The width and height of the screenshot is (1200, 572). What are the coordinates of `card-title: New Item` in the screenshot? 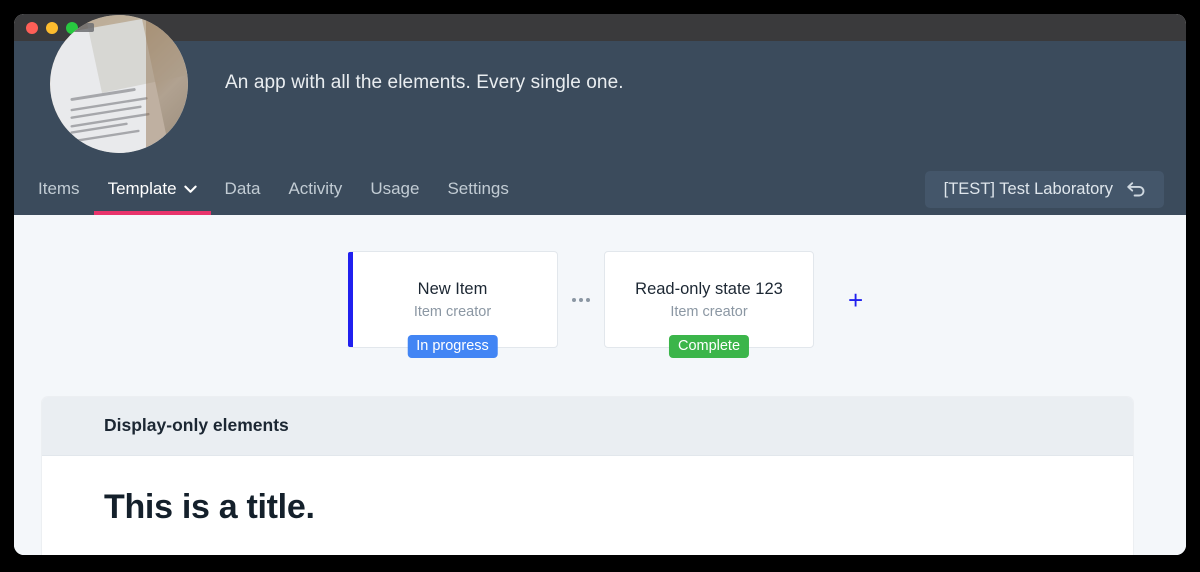 It's located at (452, 288).